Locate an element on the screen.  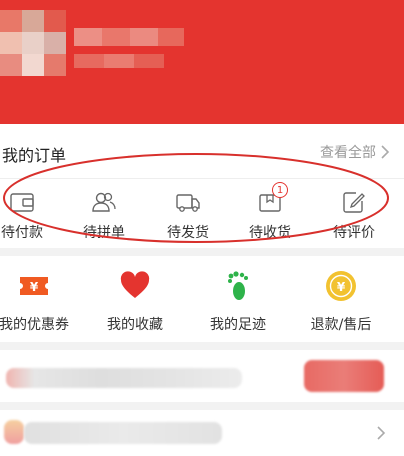
order-pending-review: 待评价 is located at coordinates (354, 217).